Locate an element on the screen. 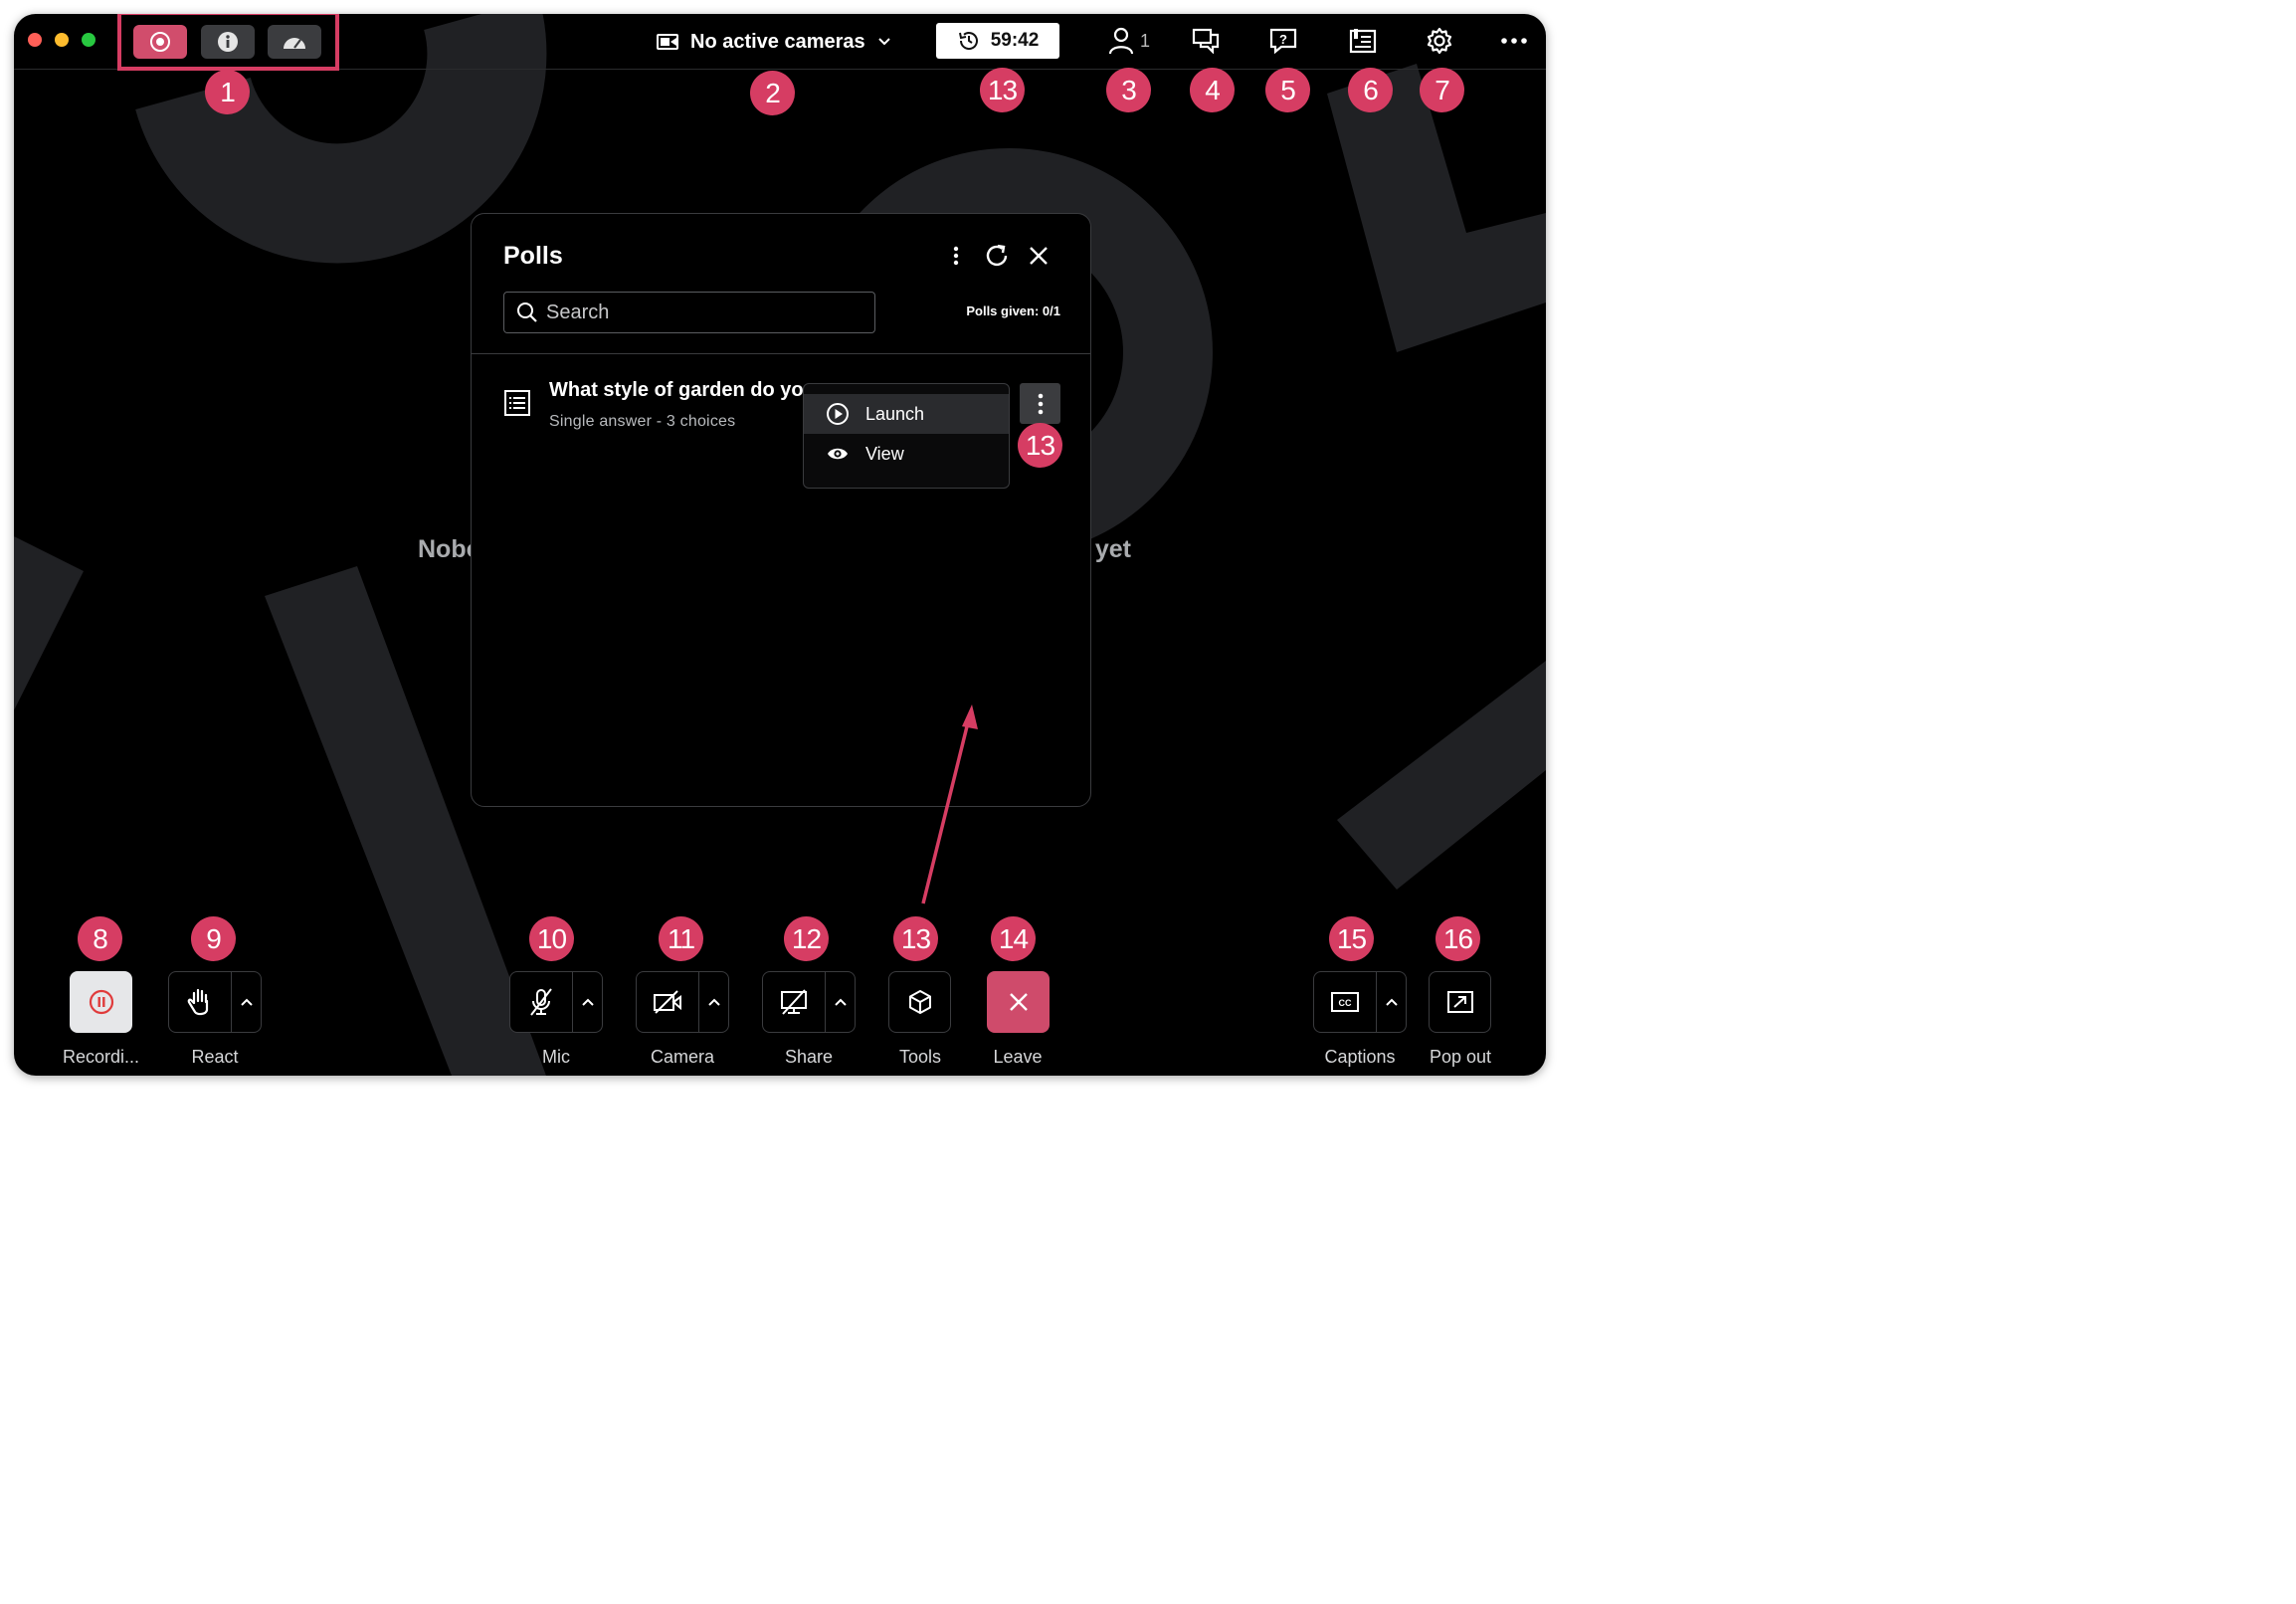  react-caret is located at coordinates (246, 1002).